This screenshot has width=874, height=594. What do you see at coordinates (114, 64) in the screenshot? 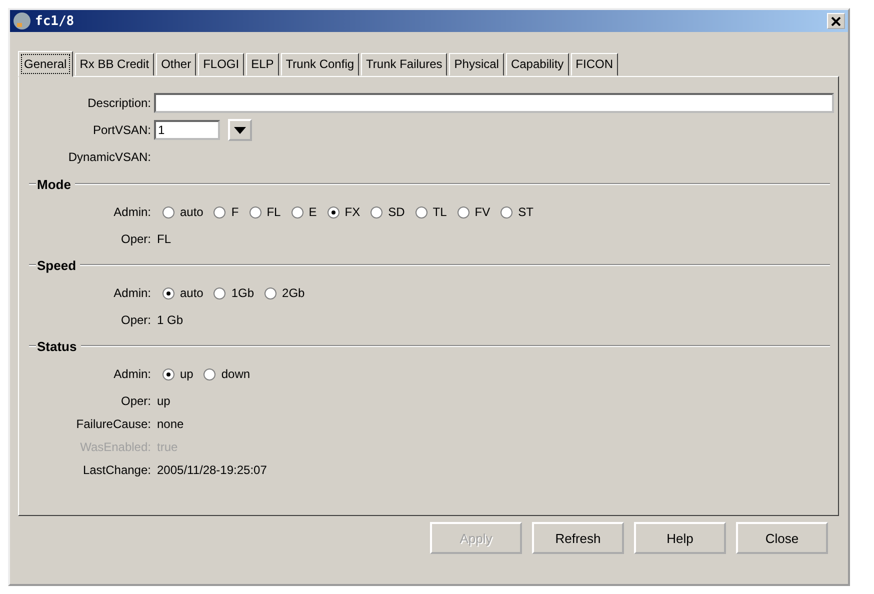
I see `tab: Rx BB Credit` at bounding box center [114, 64].